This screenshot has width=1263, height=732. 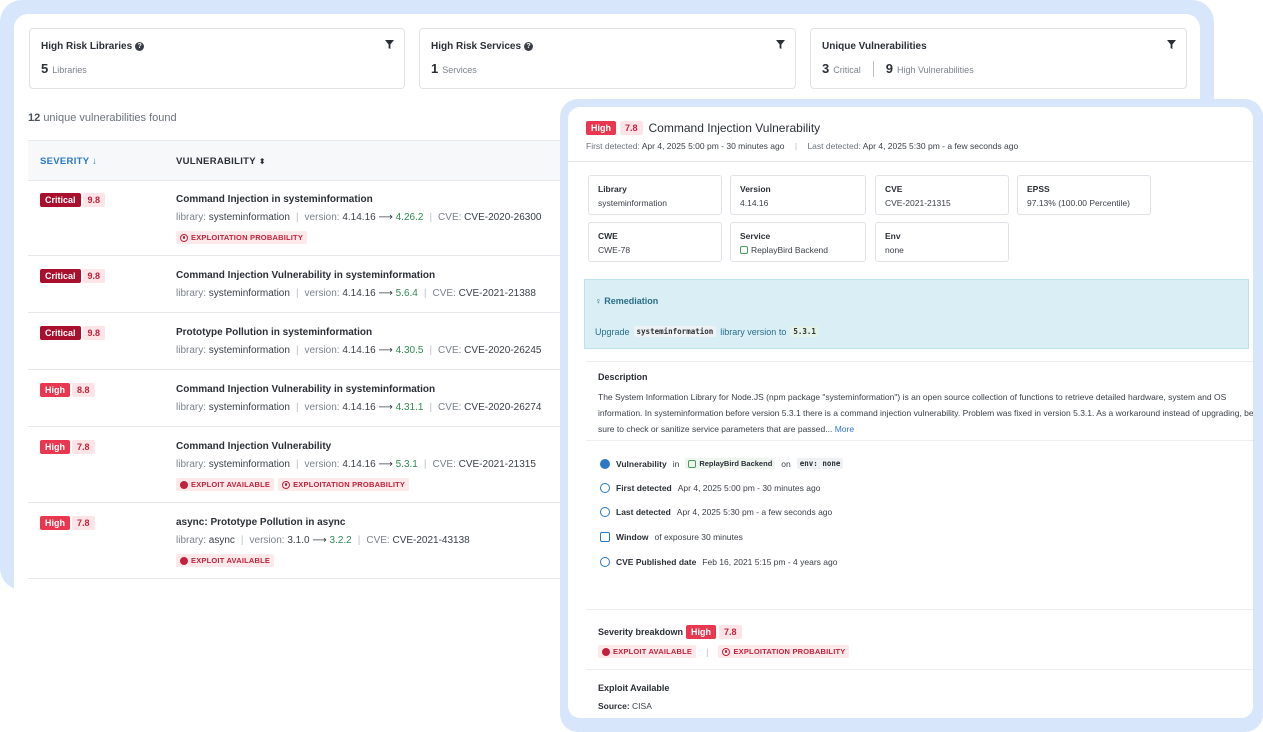 I want to click on card-count: 1, so click(x=435, y=68).